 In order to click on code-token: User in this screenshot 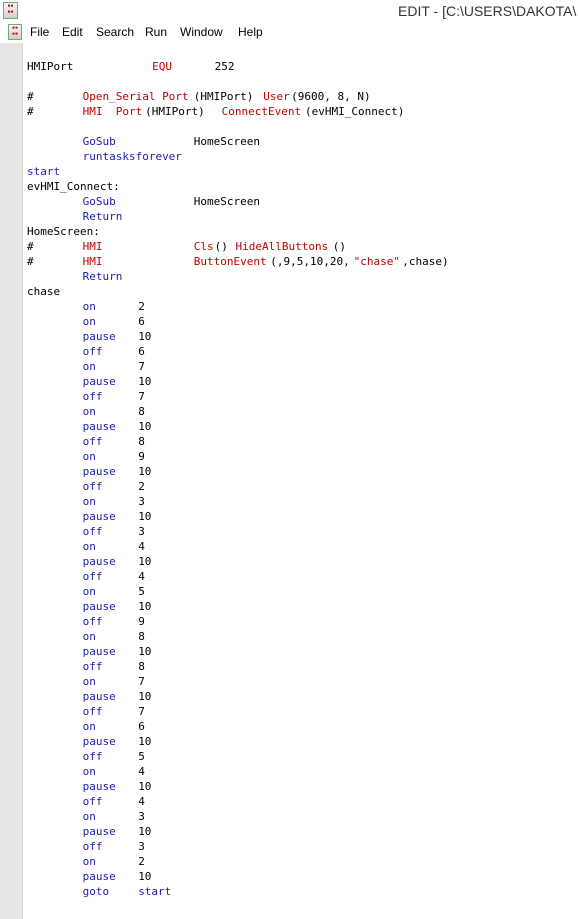, I will do `click(276, 96)`.